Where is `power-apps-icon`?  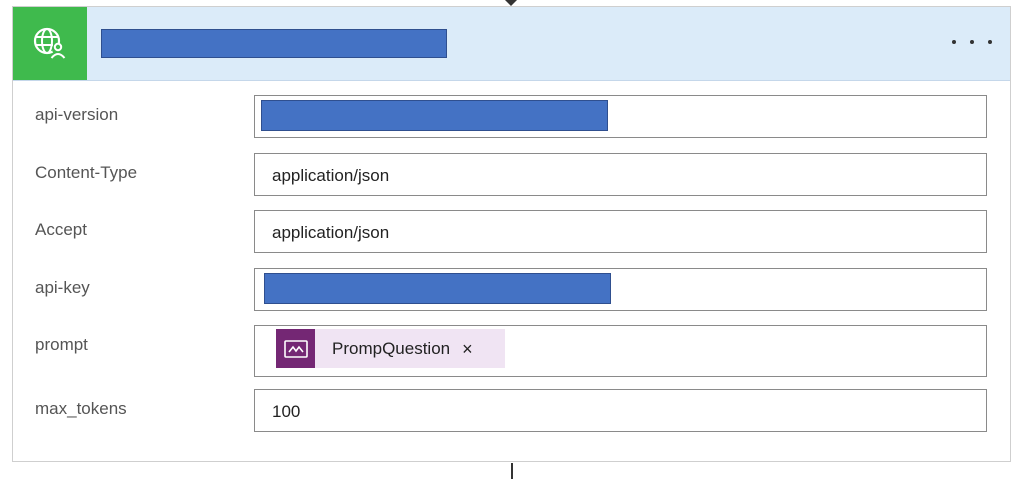 power-apps-icon is located at coordinates (295, 348).